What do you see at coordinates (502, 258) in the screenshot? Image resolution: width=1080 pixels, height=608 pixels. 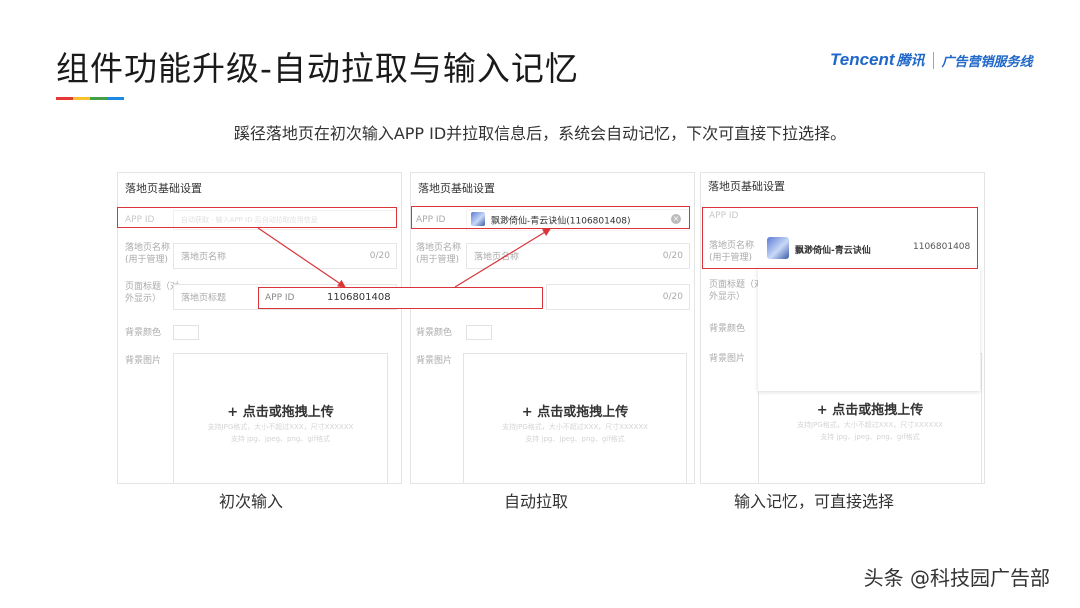 I see `arrow-to-fetch` at bounding box center [502, 258].